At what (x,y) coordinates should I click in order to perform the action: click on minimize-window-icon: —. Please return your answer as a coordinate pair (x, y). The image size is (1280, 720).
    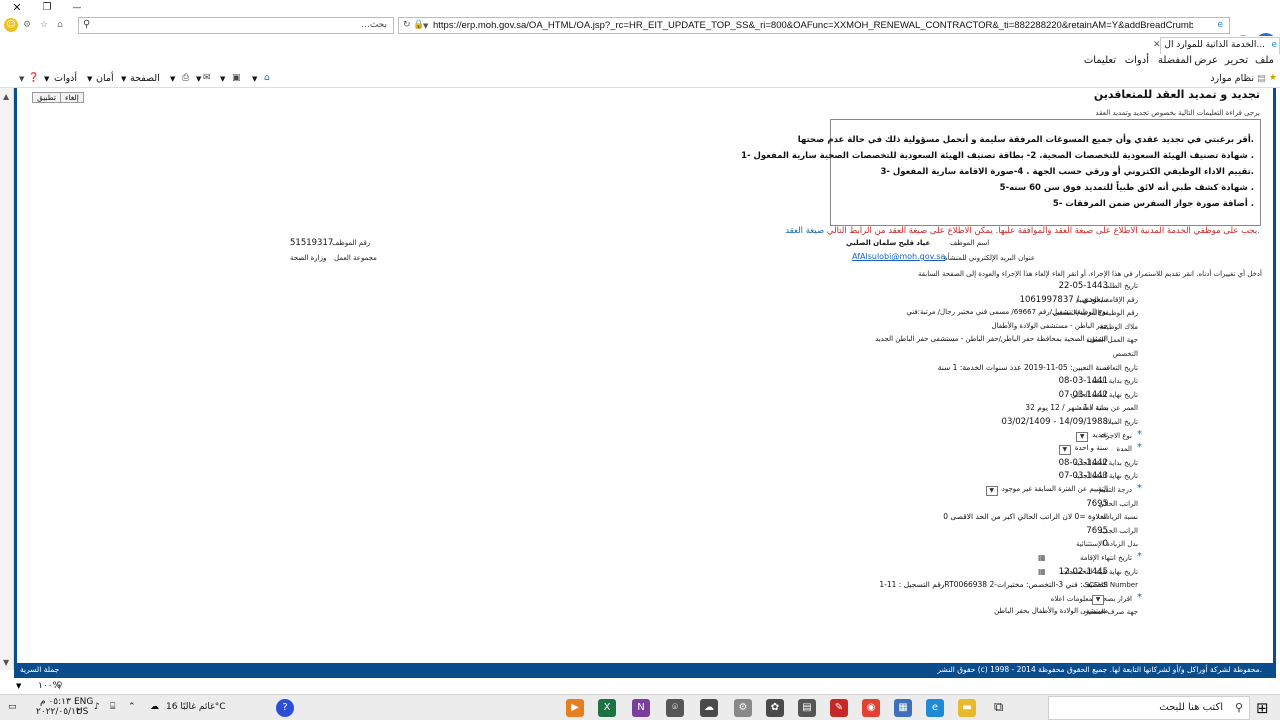
    Looking at the image, I should click on (77, 8).